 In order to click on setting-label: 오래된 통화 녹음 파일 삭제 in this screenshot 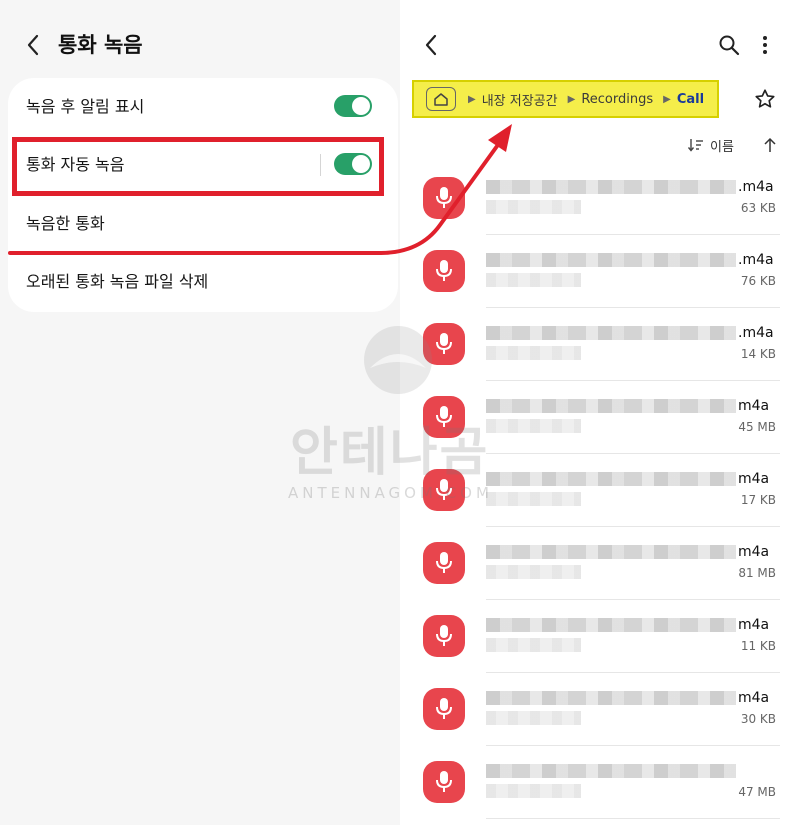, I will do `click(117, 281)`.